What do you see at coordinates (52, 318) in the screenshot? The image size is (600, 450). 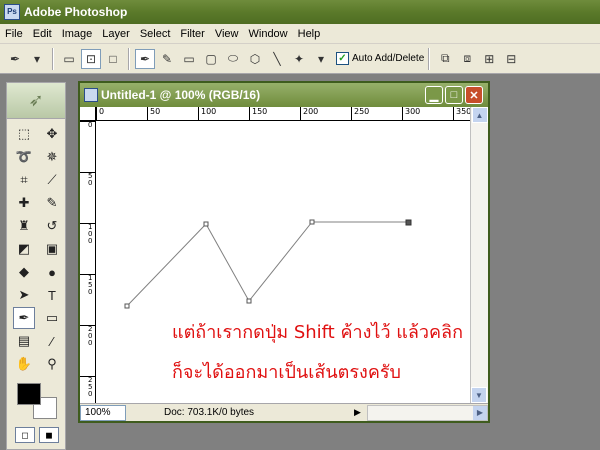 I see `shape-tool-icon: ▭` at bounding box center [52, 318].